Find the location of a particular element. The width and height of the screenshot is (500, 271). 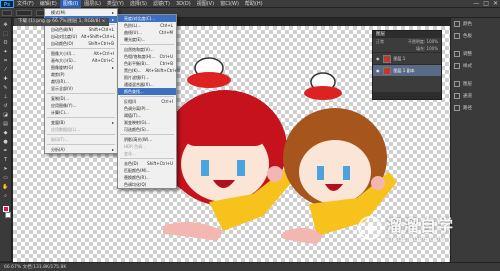

image-menu-item: 模式(M) ▸ is located at coordinates (81, 12).